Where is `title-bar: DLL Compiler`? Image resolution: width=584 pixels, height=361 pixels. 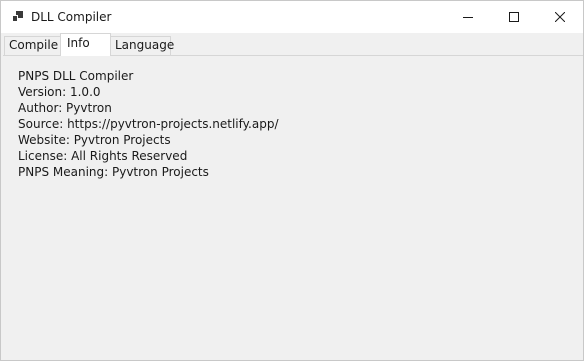 title-bar: DLL Compiler is located at coordinates (292, 17).